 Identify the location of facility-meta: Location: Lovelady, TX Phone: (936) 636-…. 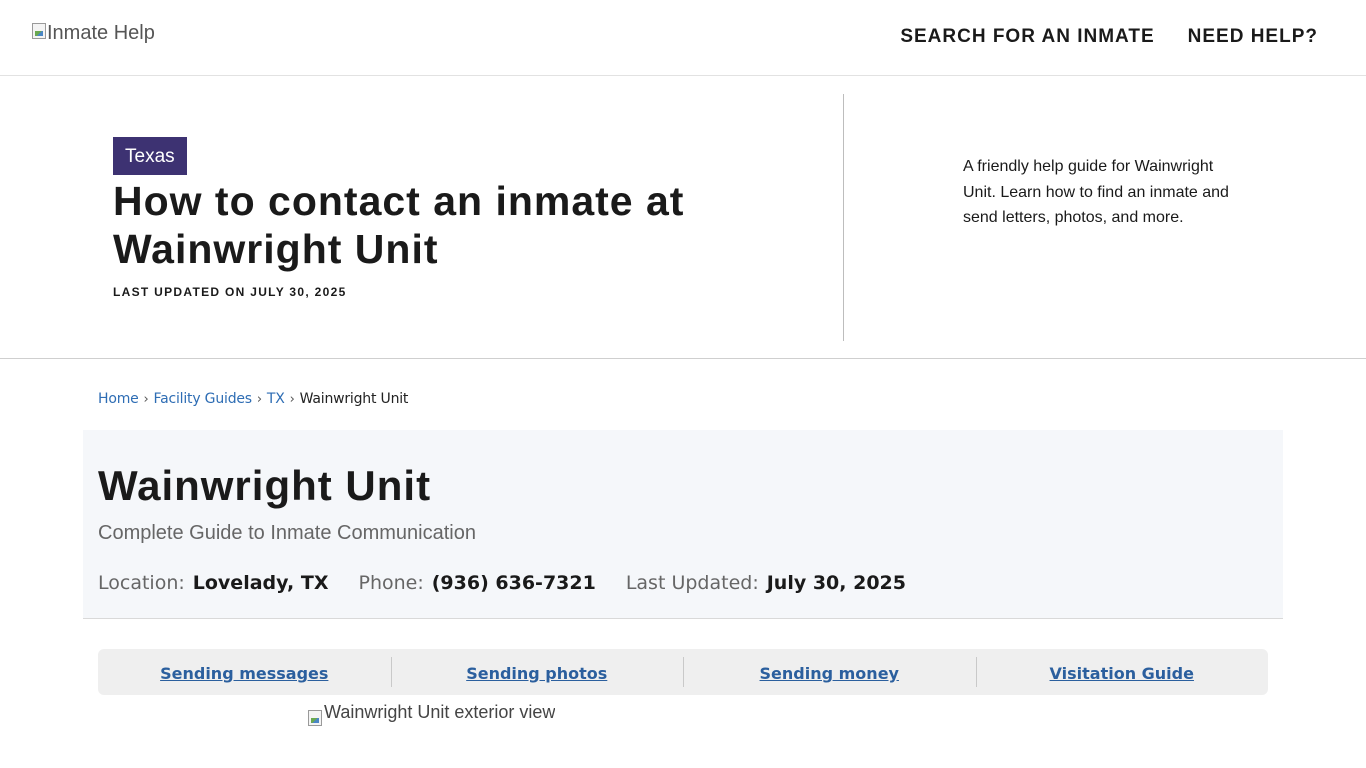
(502, 583).